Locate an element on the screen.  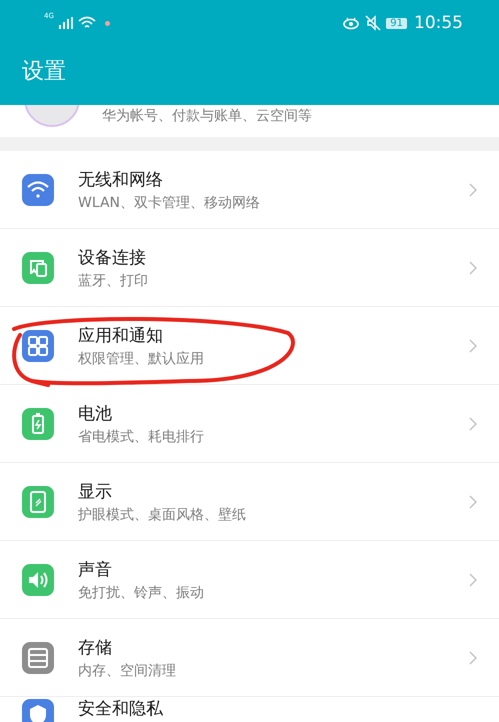
account-row: 华为帐号、付款与账单、云空间等 is located at coordinates (249, 121).